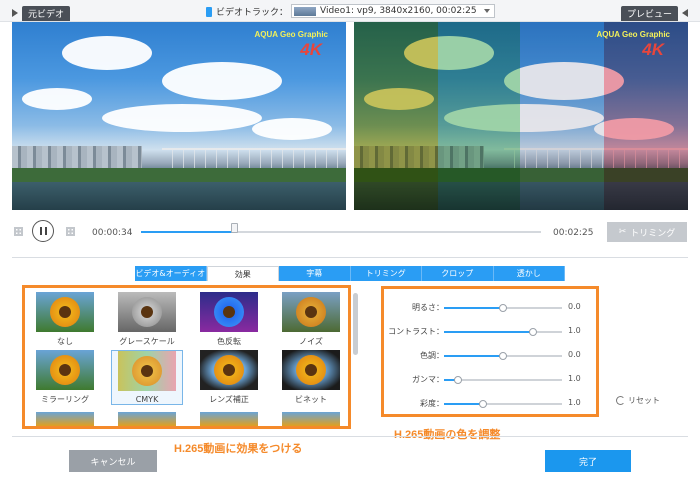  What do you see at coordinates (487, 11) in the screenshot?
I see `chevron-down-icon` at bounding box center [487, 11].